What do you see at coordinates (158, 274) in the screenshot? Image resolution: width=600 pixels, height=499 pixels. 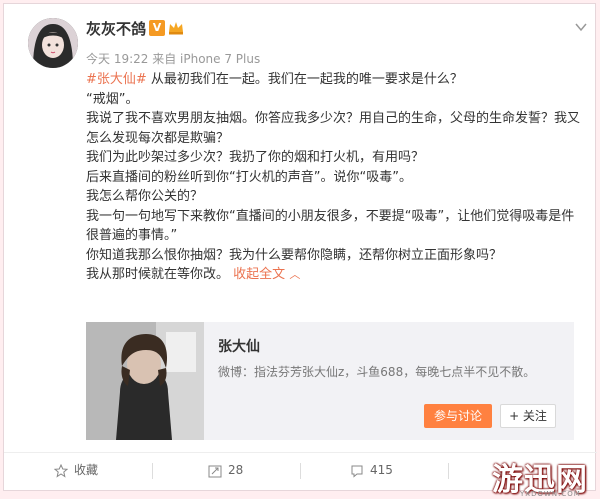 I see `post-line: 我从那时候就在等你改。` at bounding box center [158, 274].